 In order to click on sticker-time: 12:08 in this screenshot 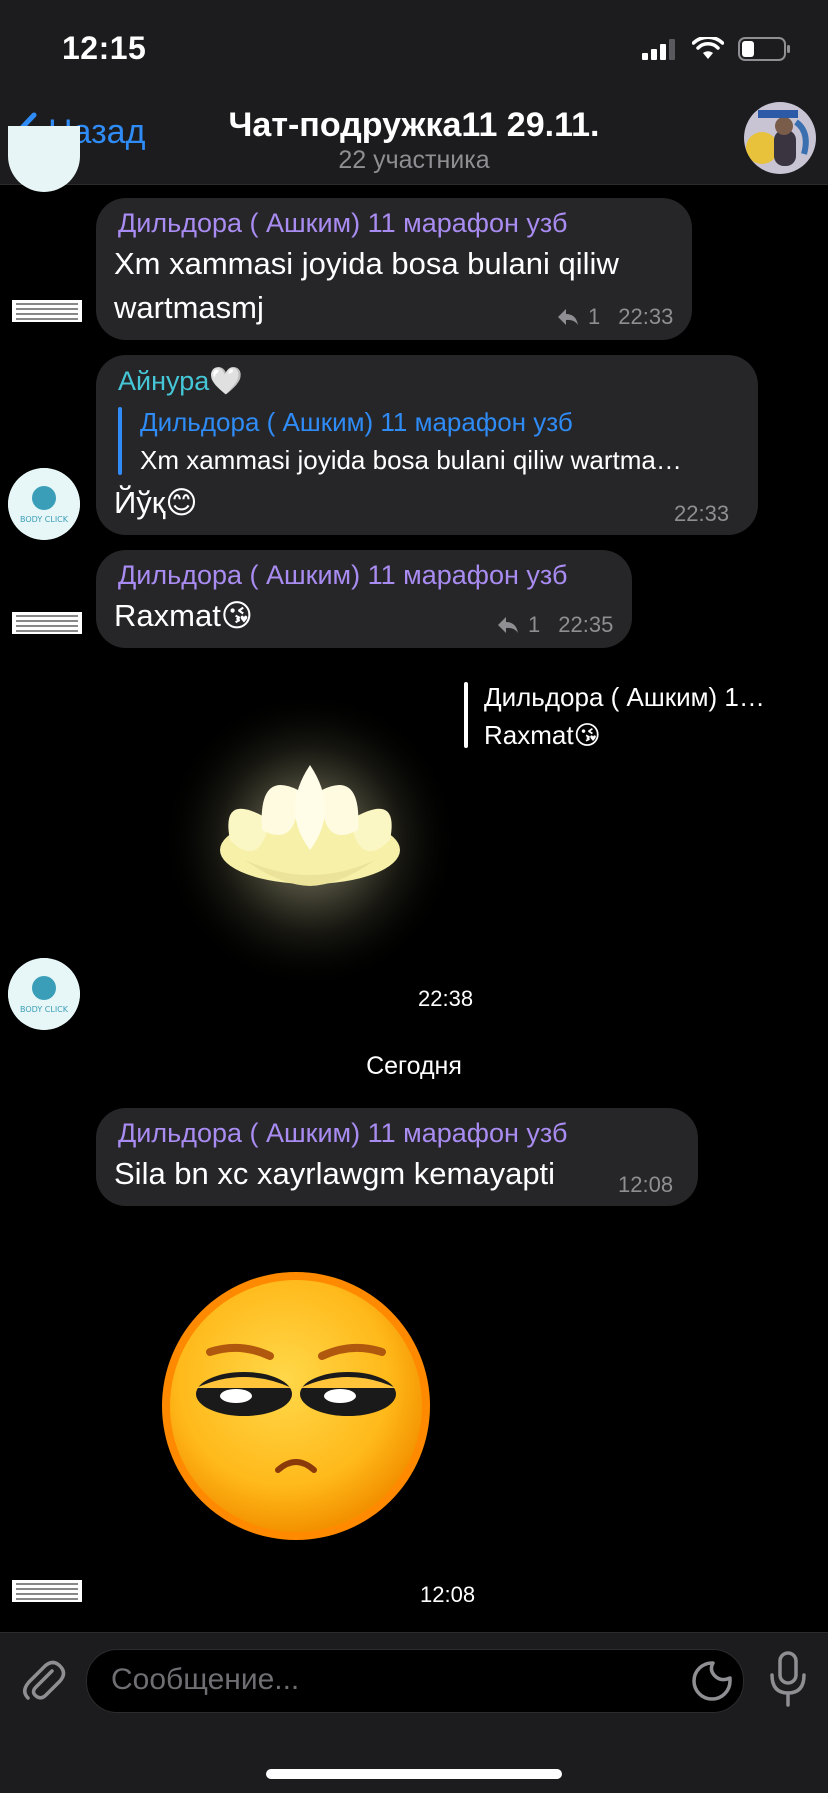, I will do `click(448, 1594)`.